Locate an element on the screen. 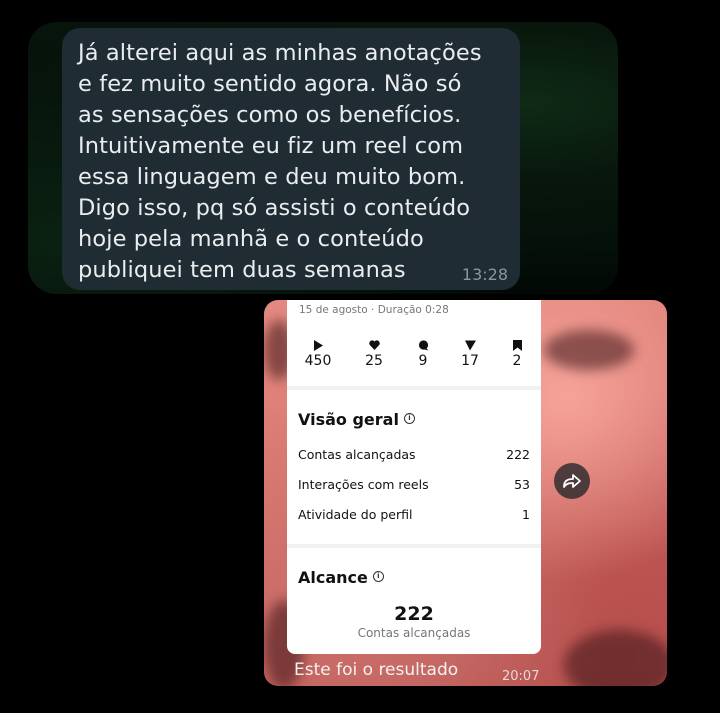 The width and height of the screenshot is (720, 713). reach-value: 222 is located at coordinates (414, 614).